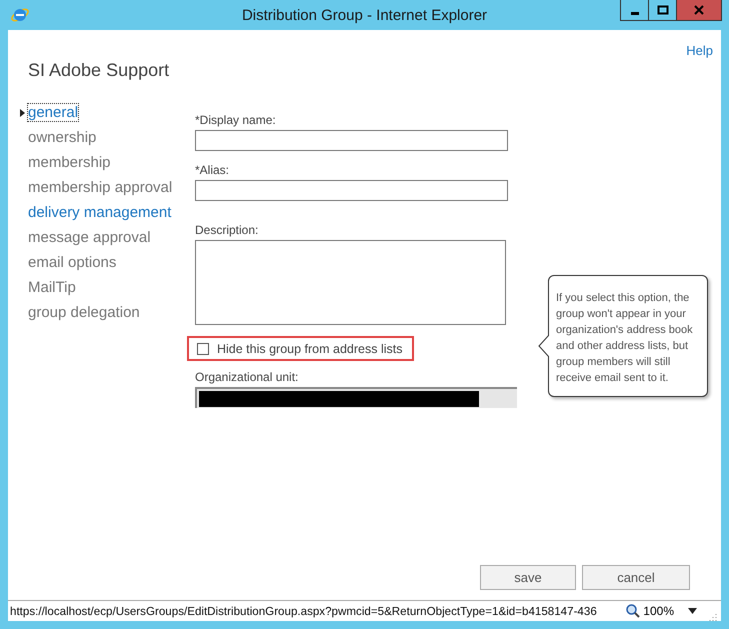  I want to click on zoom-icon, so click(633, 611).